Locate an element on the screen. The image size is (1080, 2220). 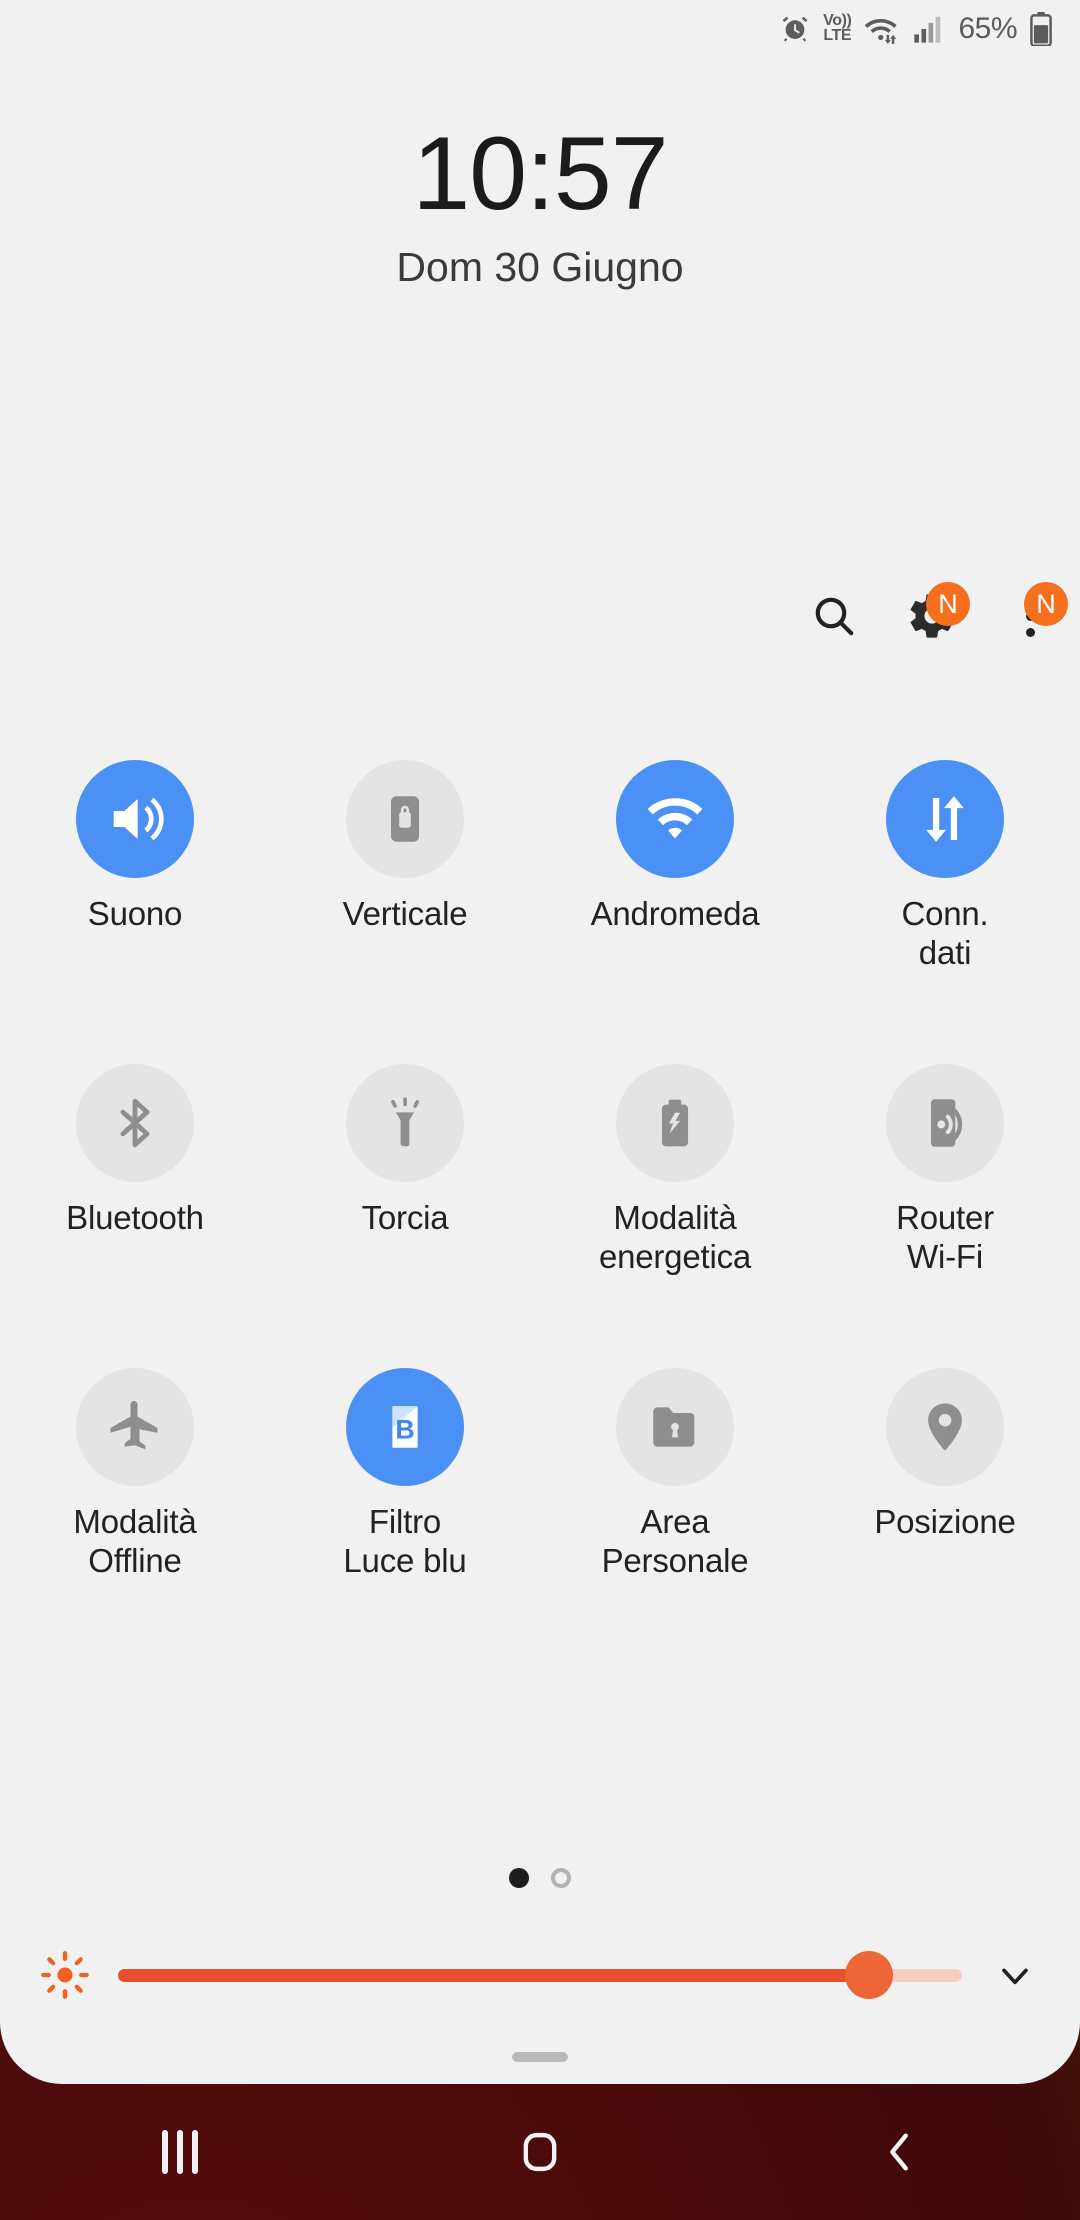
tile-label: Posizione is located at coordinates (945, 1522).